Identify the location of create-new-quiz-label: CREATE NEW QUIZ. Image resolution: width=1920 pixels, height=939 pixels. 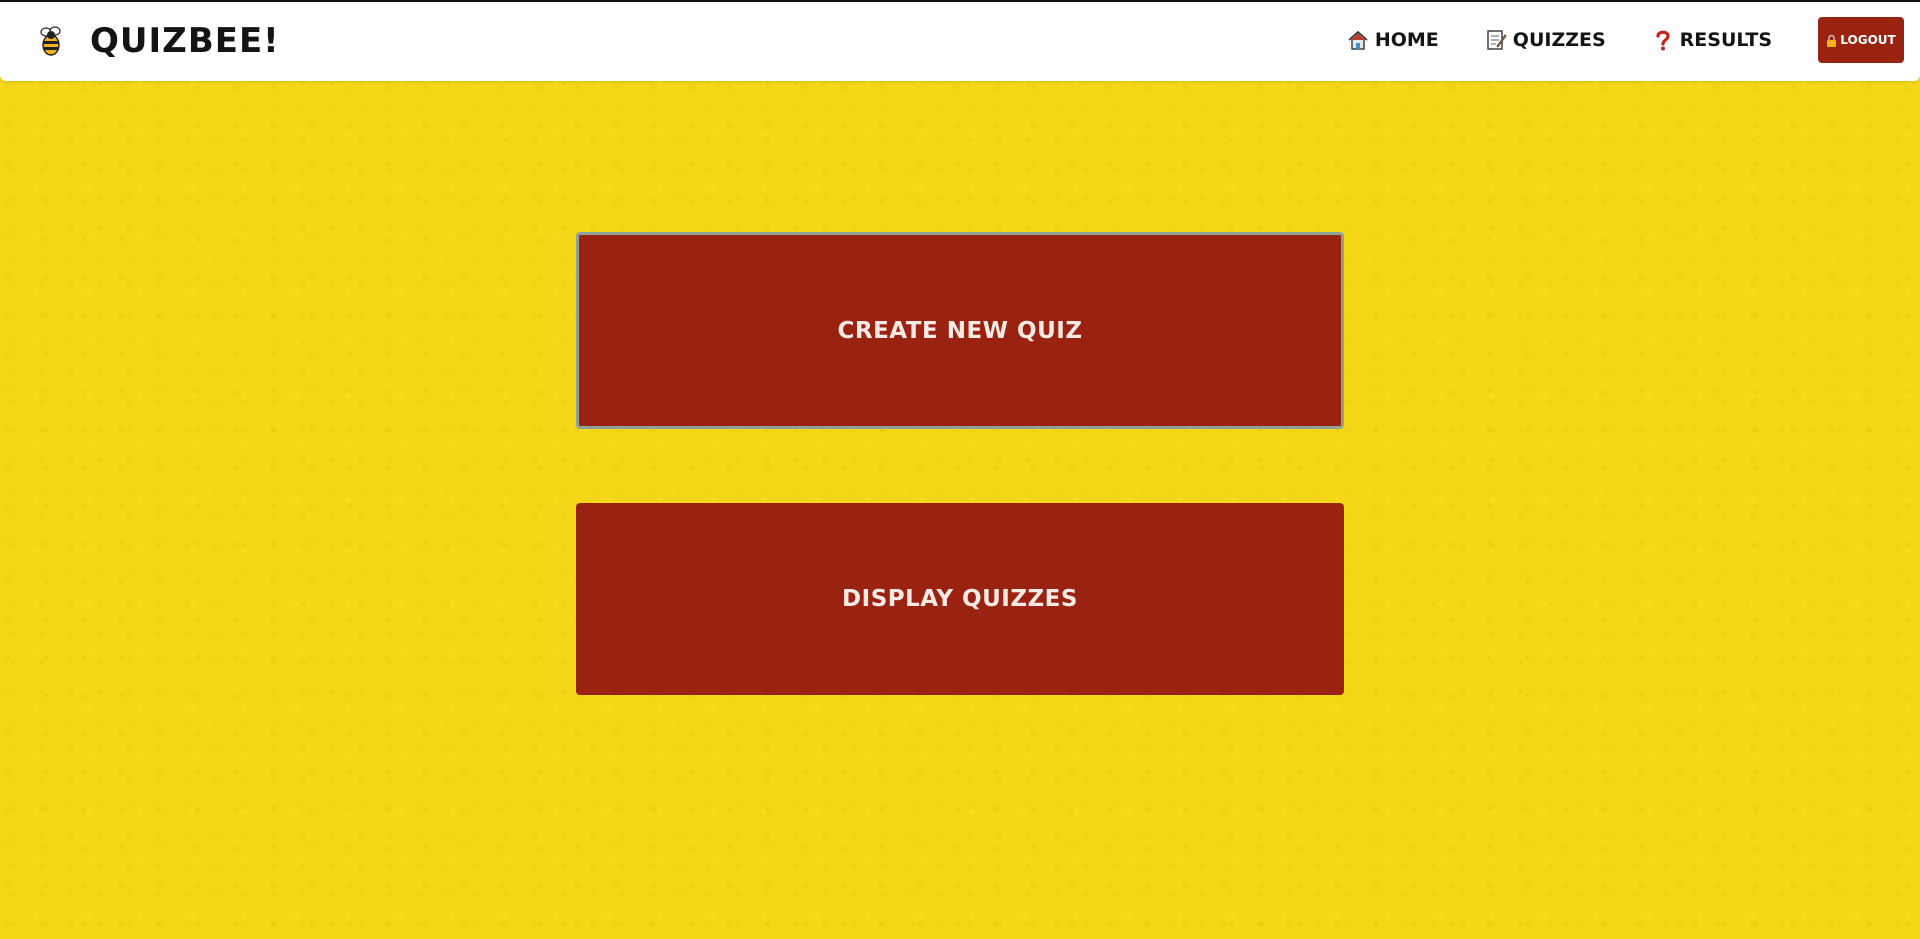
(960, 330).